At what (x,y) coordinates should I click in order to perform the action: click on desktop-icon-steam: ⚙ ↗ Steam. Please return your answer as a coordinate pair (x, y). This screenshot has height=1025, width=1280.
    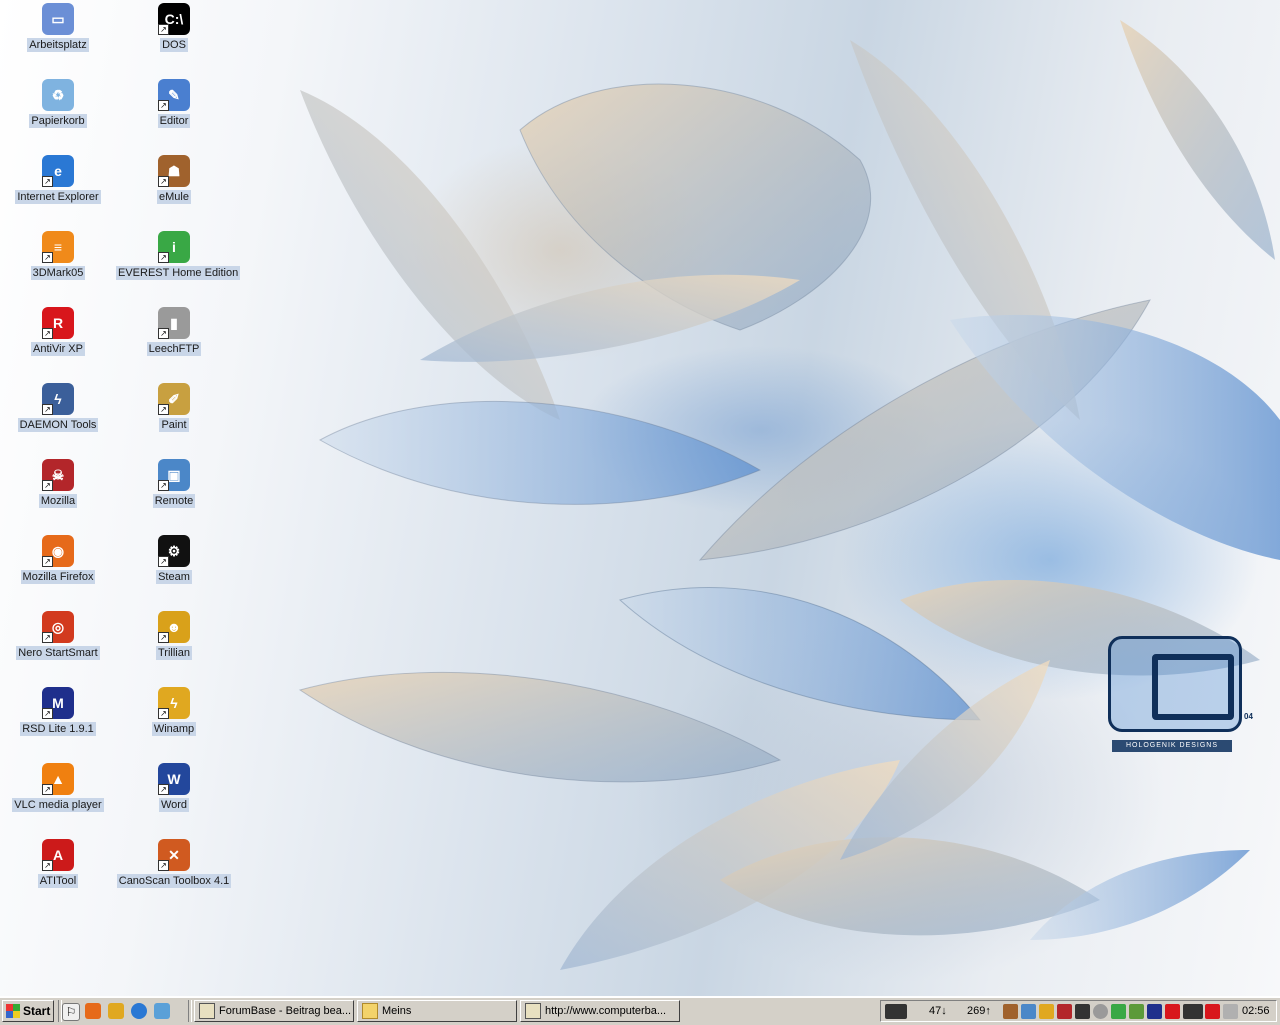
    Looking at the image, I should click on (174, 568).